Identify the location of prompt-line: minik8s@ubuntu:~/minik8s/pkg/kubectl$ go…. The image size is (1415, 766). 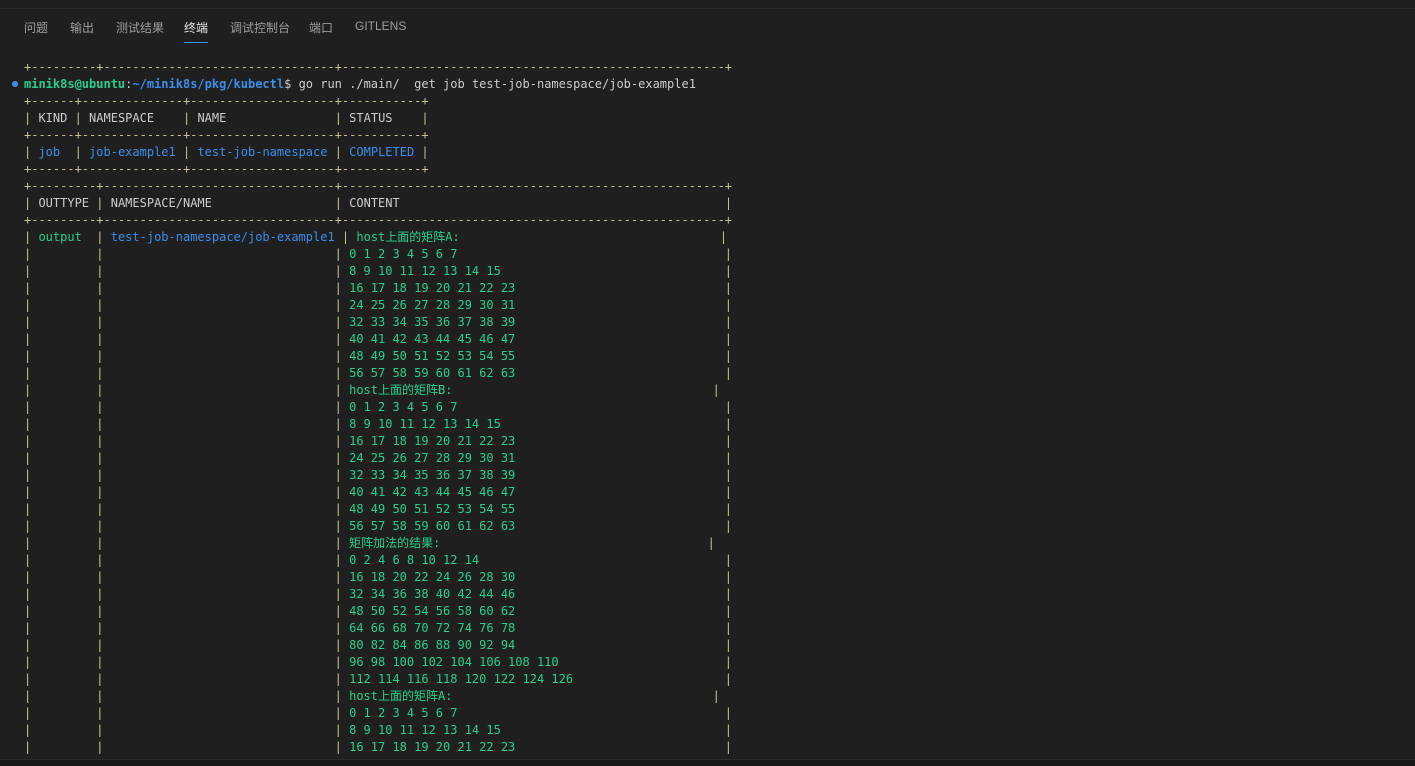
(360, 84).